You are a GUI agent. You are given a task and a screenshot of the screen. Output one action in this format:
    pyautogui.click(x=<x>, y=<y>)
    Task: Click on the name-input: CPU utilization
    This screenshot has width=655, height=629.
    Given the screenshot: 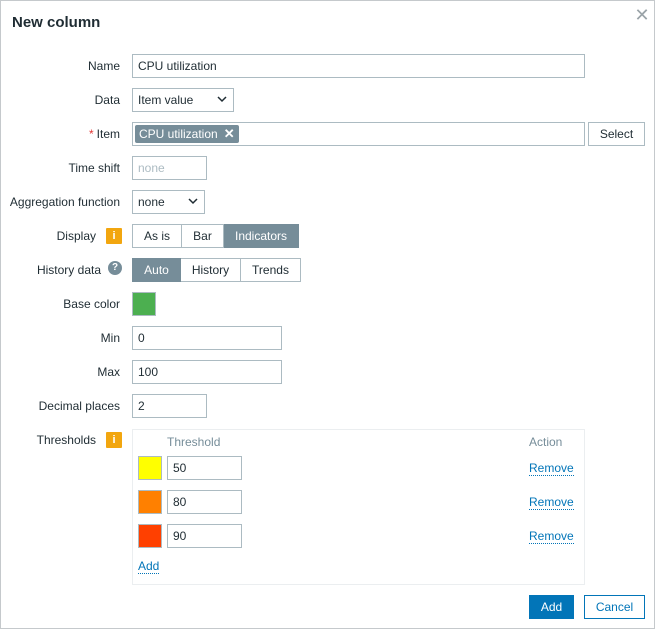 What is the action you would take?
    pyautogui.click(x=358, y=66)
    